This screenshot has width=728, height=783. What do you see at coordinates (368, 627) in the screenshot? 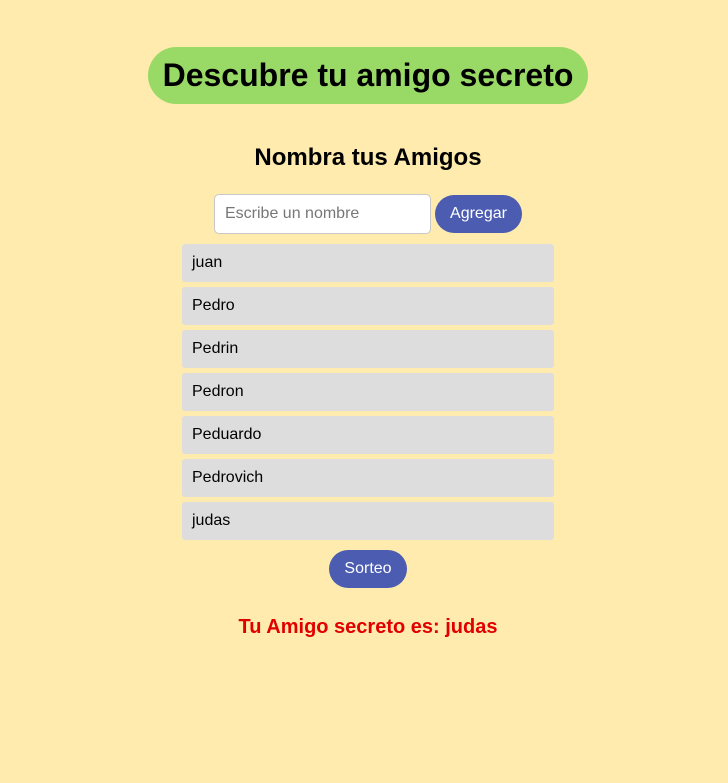
I see `secret-friend-result: Tu Amigo secreto es: judas` at bounding box center [368, 627].